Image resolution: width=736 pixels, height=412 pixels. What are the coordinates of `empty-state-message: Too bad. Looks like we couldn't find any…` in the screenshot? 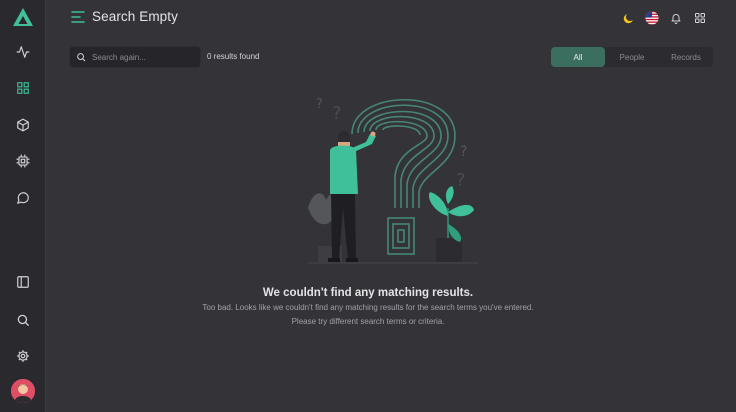 It's located at (368, 307).